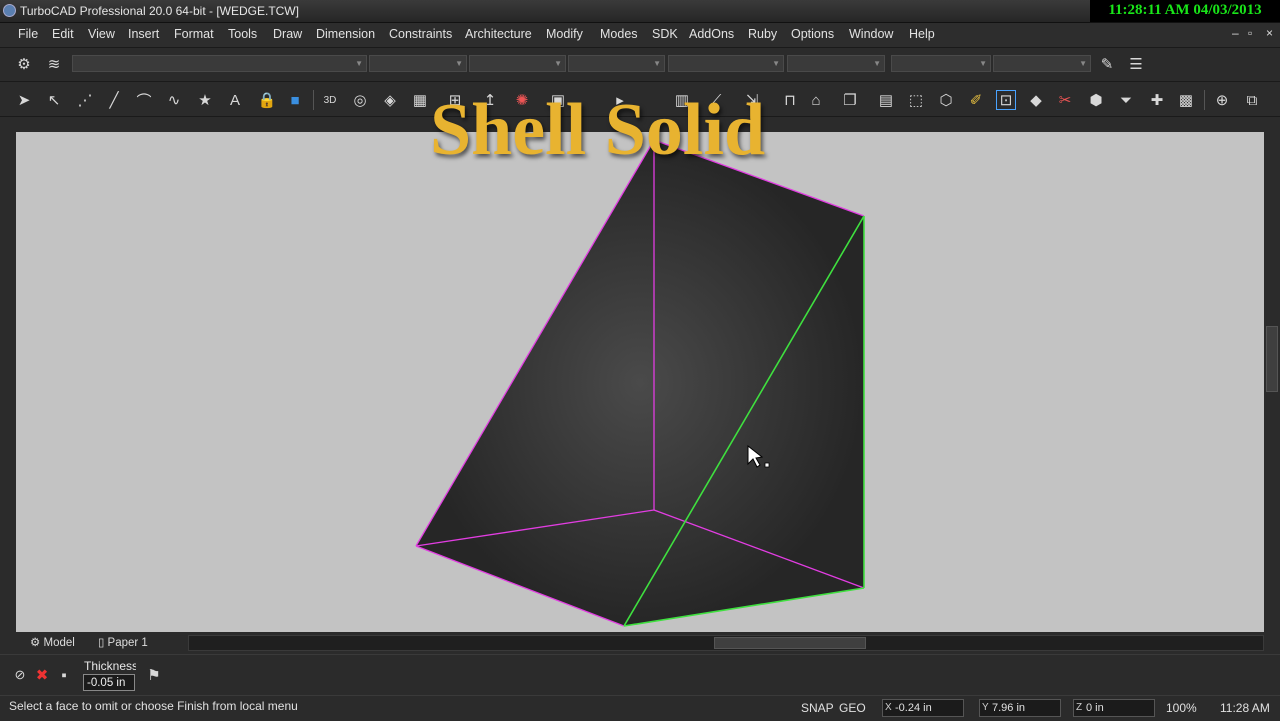  I want to click on paper-icon: ▯, so click(101, 643).